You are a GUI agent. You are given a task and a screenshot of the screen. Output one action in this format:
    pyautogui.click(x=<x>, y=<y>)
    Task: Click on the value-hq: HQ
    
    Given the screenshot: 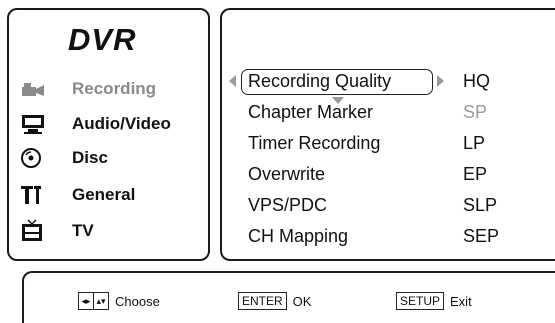 What is the action you would take?
    pyautogui.click(x=476, y=81)
    